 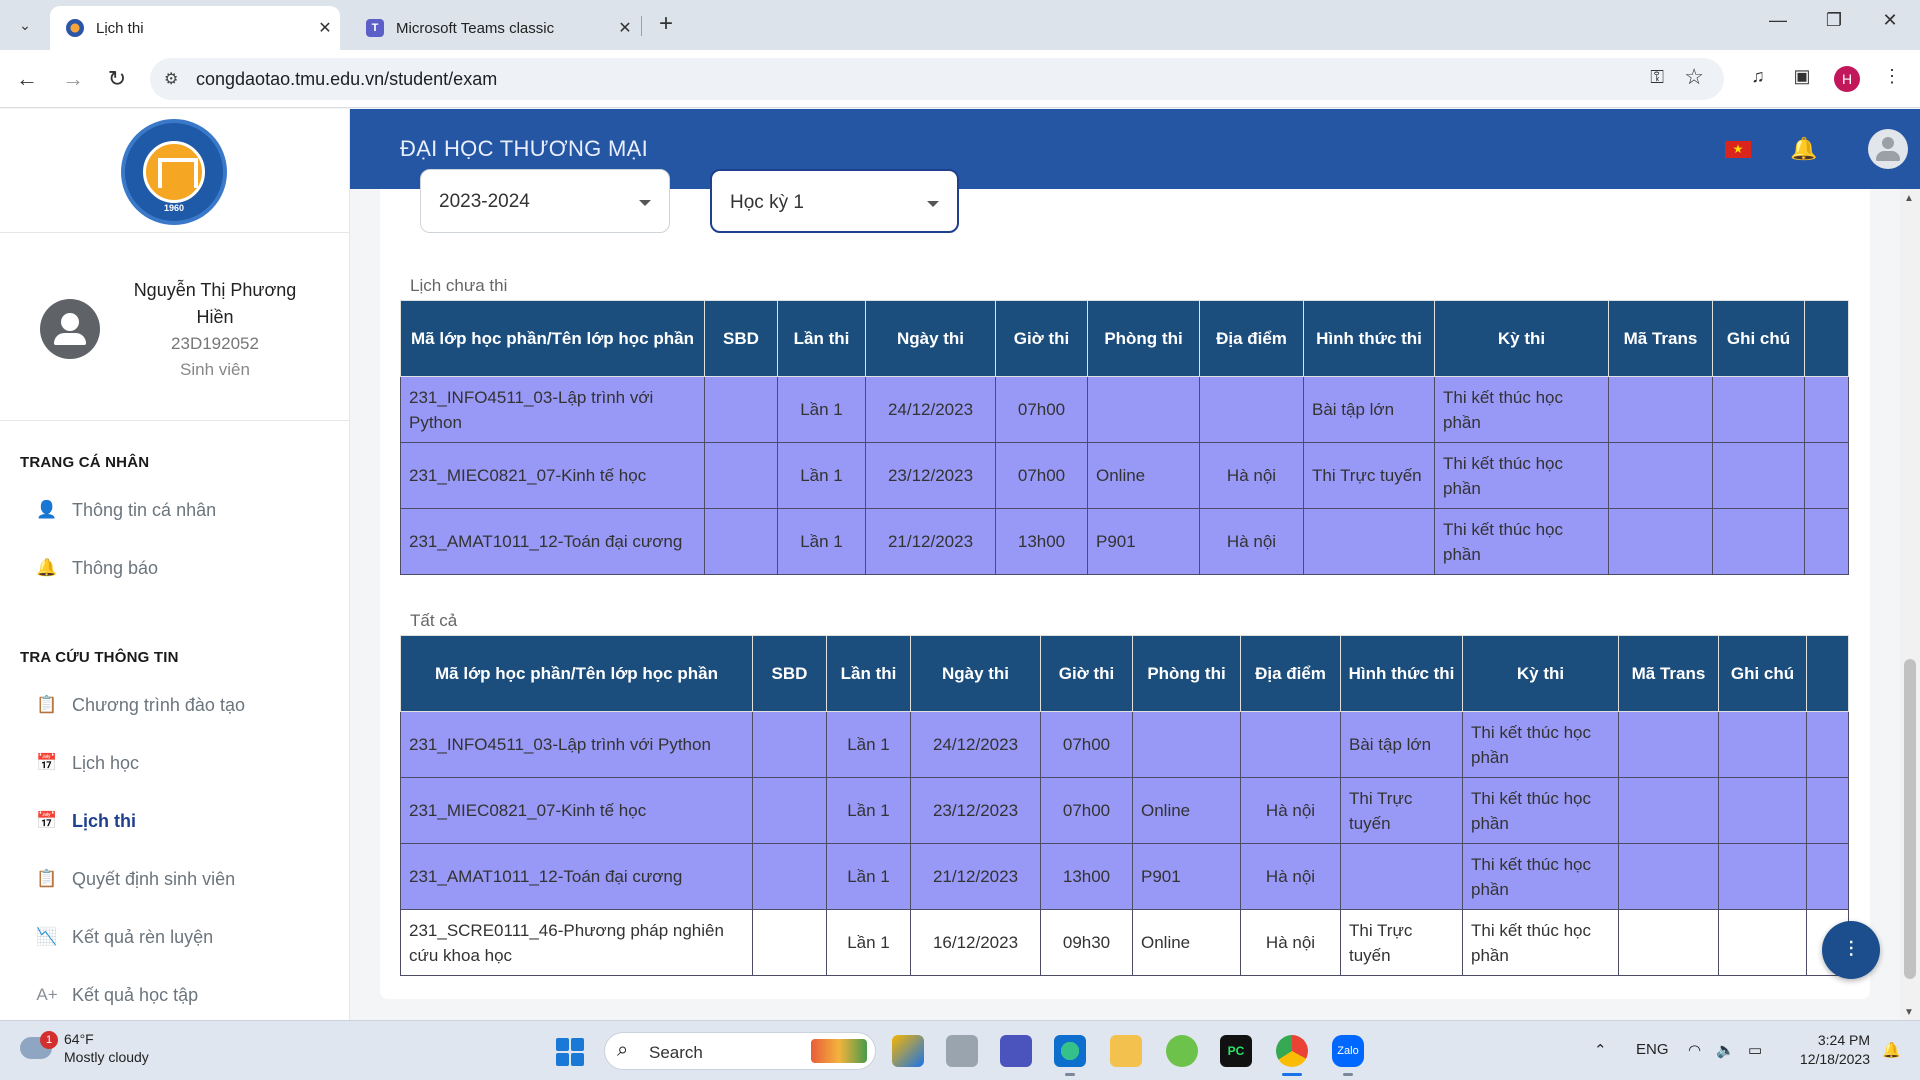 I want to click on time-cell: 07h00, so click(x=1041, y=475).